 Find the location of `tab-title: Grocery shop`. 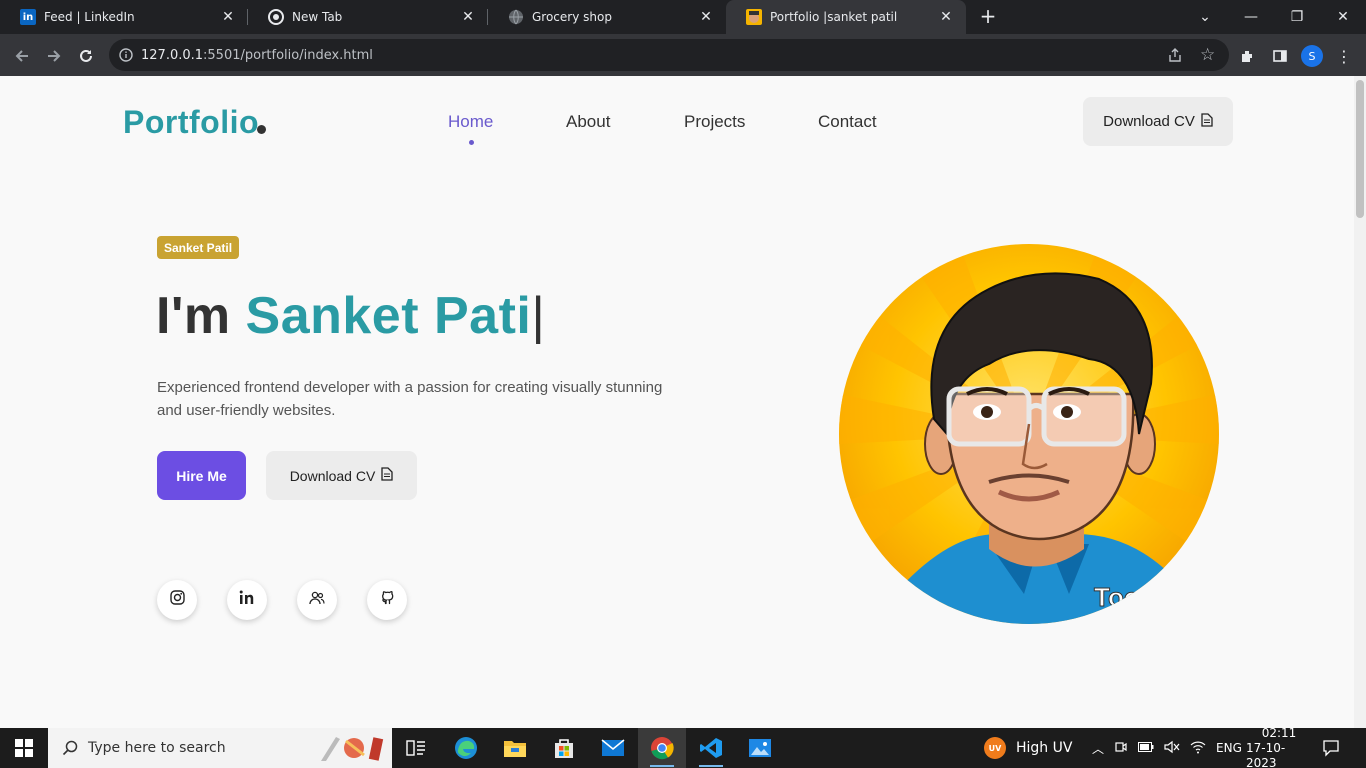

tab-title: Grocery shop is located at coordinates (572, 17).